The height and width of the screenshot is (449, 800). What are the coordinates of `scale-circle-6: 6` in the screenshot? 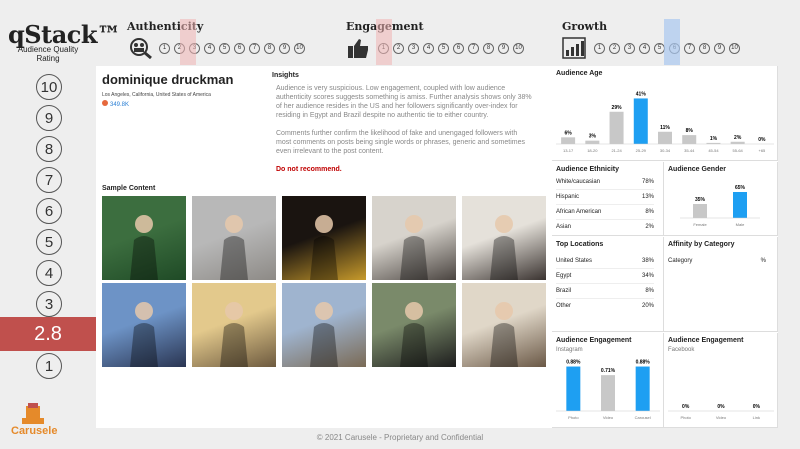 It's located at (49, 211).